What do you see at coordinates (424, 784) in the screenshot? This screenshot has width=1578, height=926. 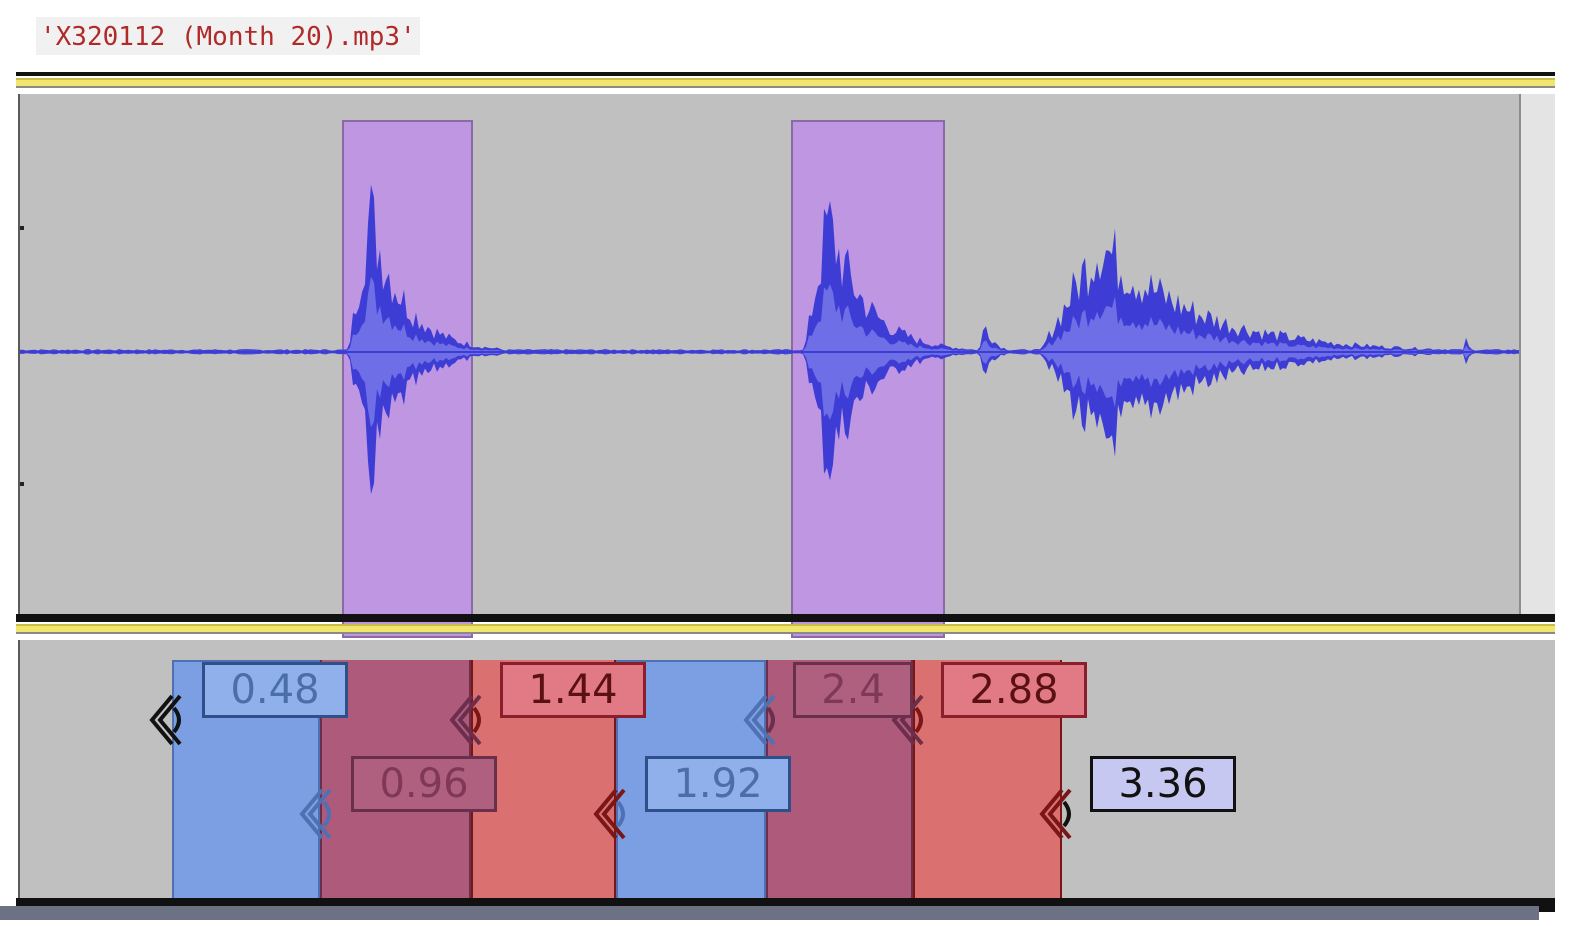 I see `label-text-0.96: 0.96` at bounding box center [424, 784].